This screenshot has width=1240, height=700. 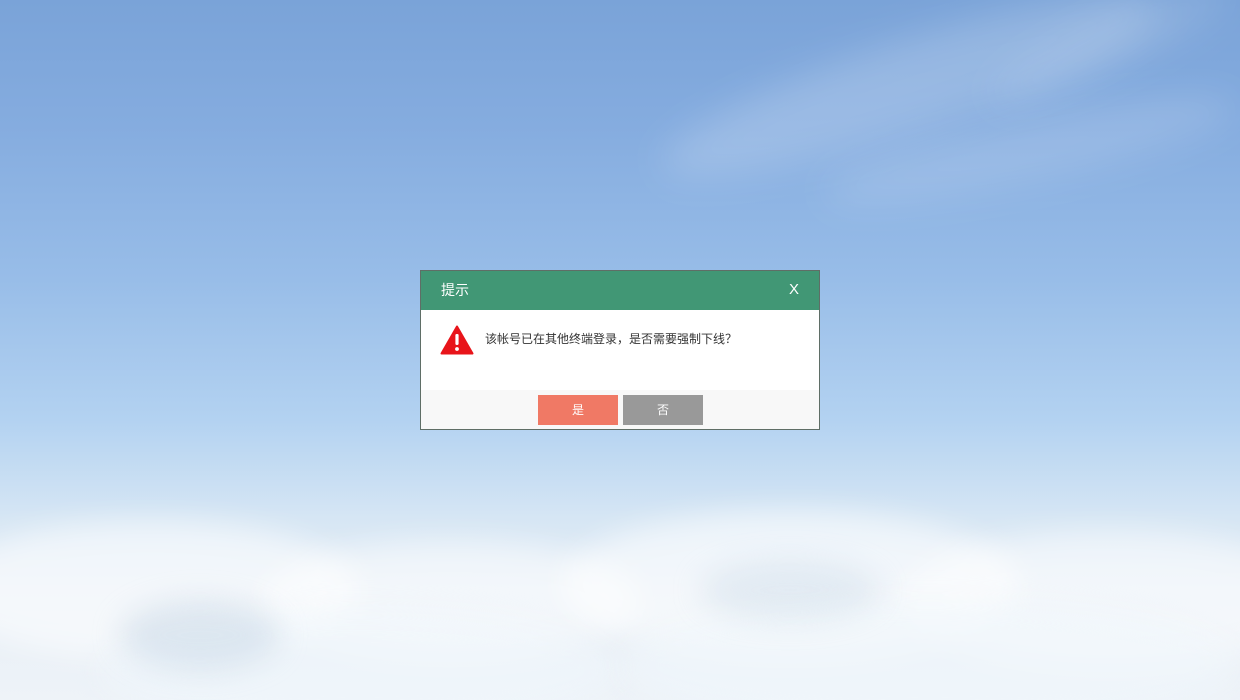 What do you see at coordinates (794, 290) in the screenshot?
I see `close-button: X` at bounding box center [794, 290].